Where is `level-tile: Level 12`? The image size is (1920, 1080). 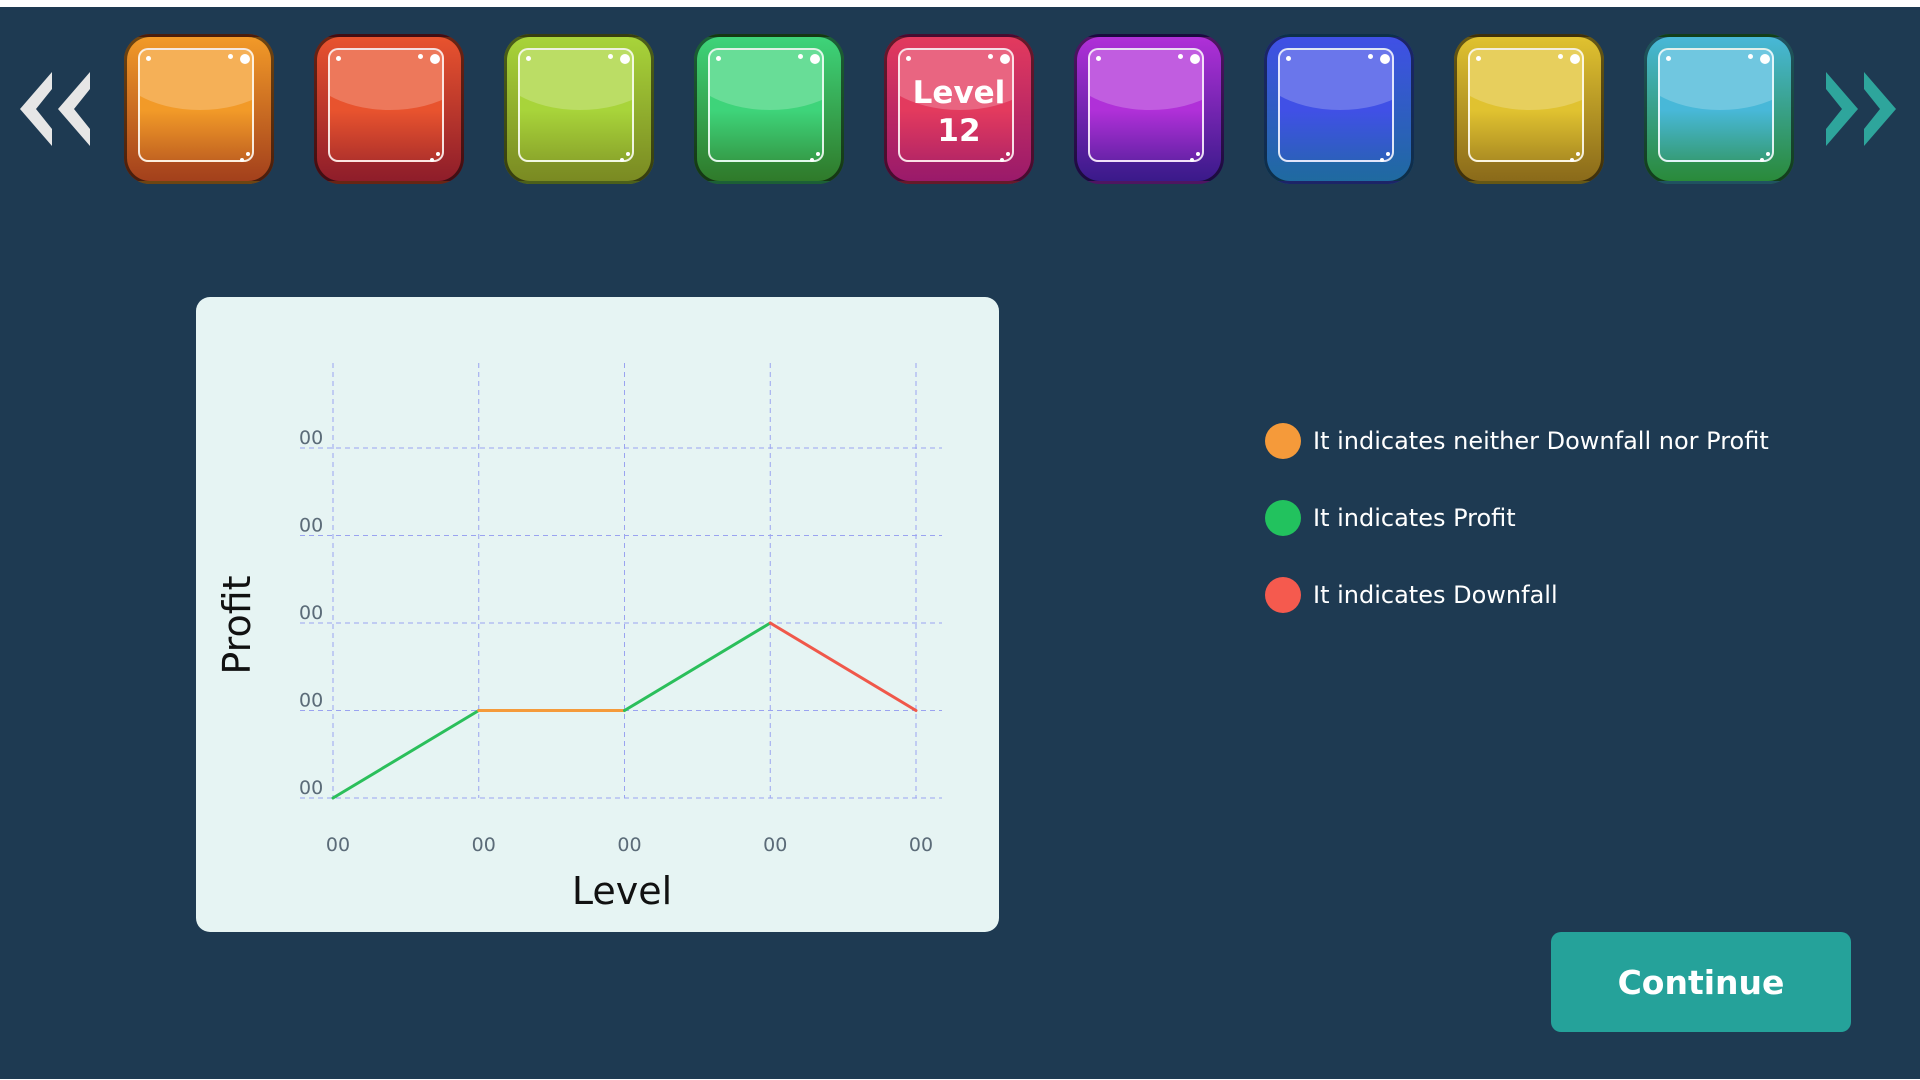
level-tile: Level 12 is located at coordinates (959, 109).